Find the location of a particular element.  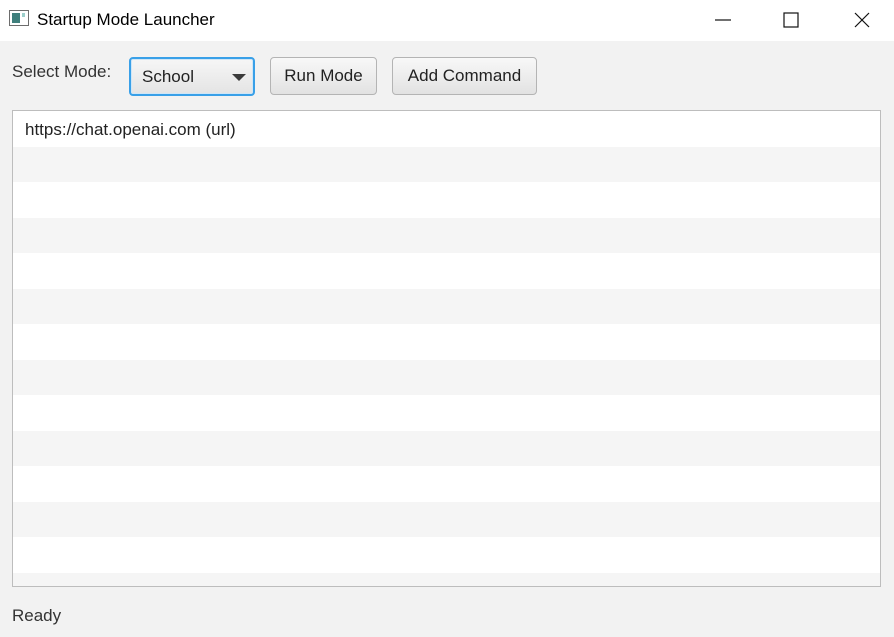

minimize-button is located at coordinates (723, 20).